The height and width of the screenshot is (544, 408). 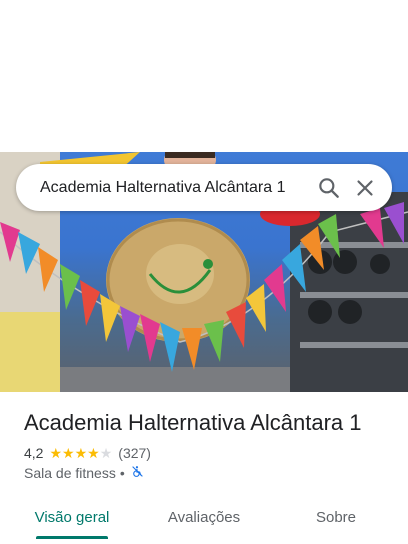 I want to click on place-tabs: Visão geral Avaliações Sobre, so click(x=204, y=517).